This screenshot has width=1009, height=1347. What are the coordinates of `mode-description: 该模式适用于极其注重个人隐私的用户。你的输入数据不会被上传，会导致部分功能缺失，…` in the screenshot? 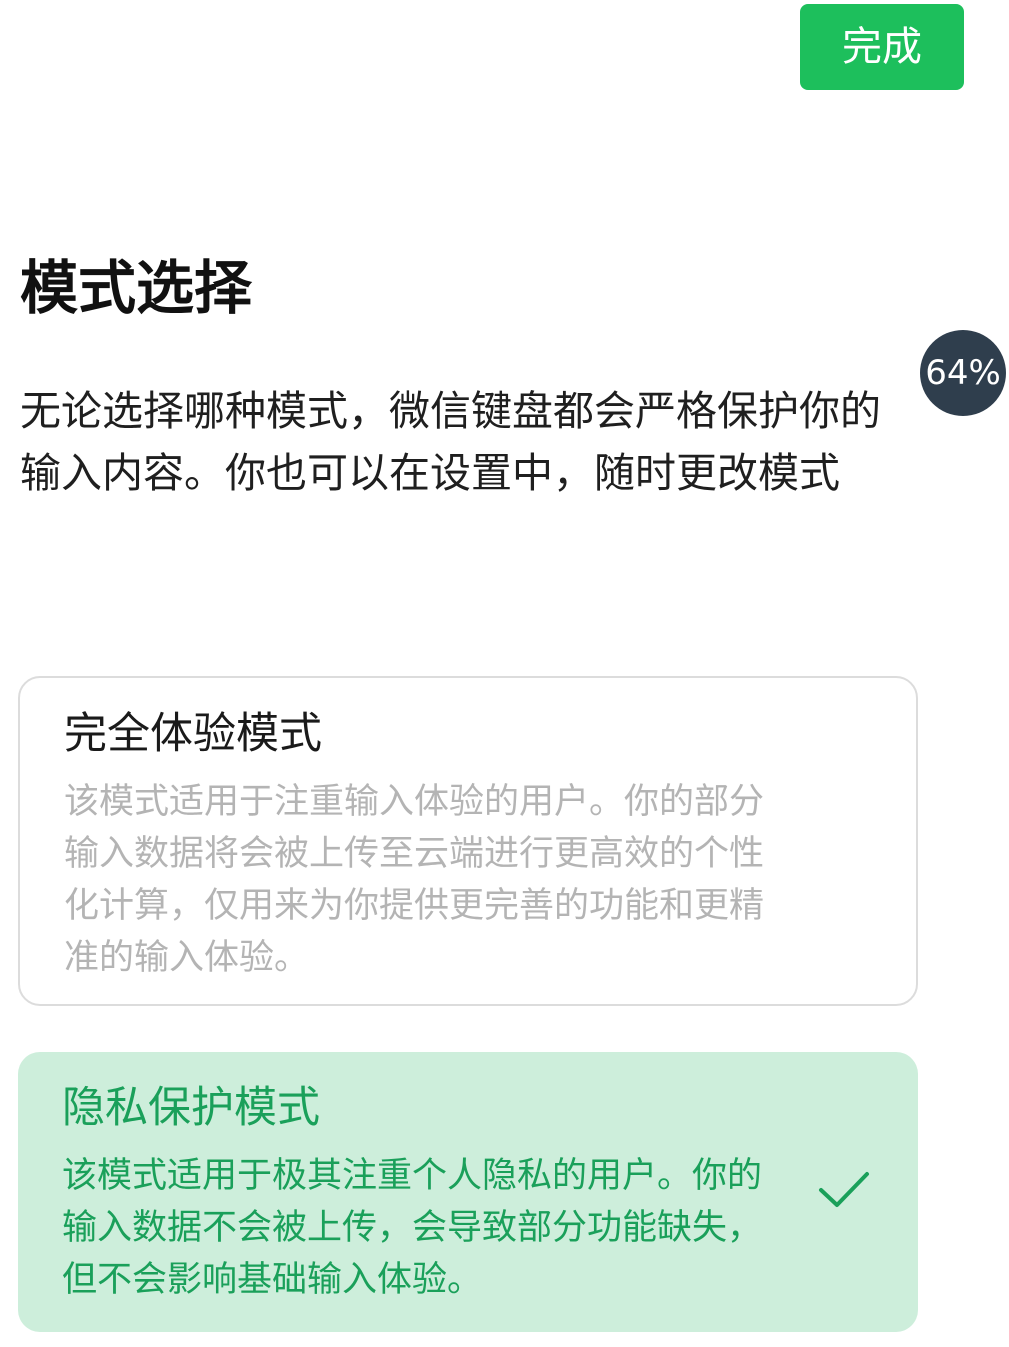 It's located at (412, 1228).